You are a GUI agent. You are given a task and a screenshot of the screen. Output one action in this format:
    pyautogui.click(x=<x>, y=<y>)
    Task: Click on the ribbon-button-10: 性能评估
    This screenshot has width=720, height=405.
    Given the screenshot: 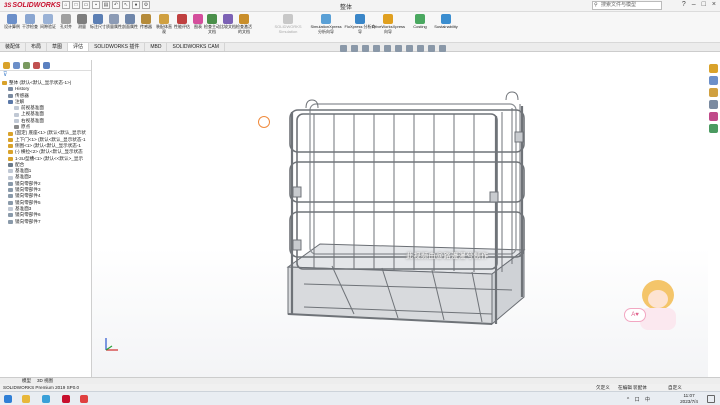 What is the action you would take?
    pyautogui.click(x=182, y=22)
    